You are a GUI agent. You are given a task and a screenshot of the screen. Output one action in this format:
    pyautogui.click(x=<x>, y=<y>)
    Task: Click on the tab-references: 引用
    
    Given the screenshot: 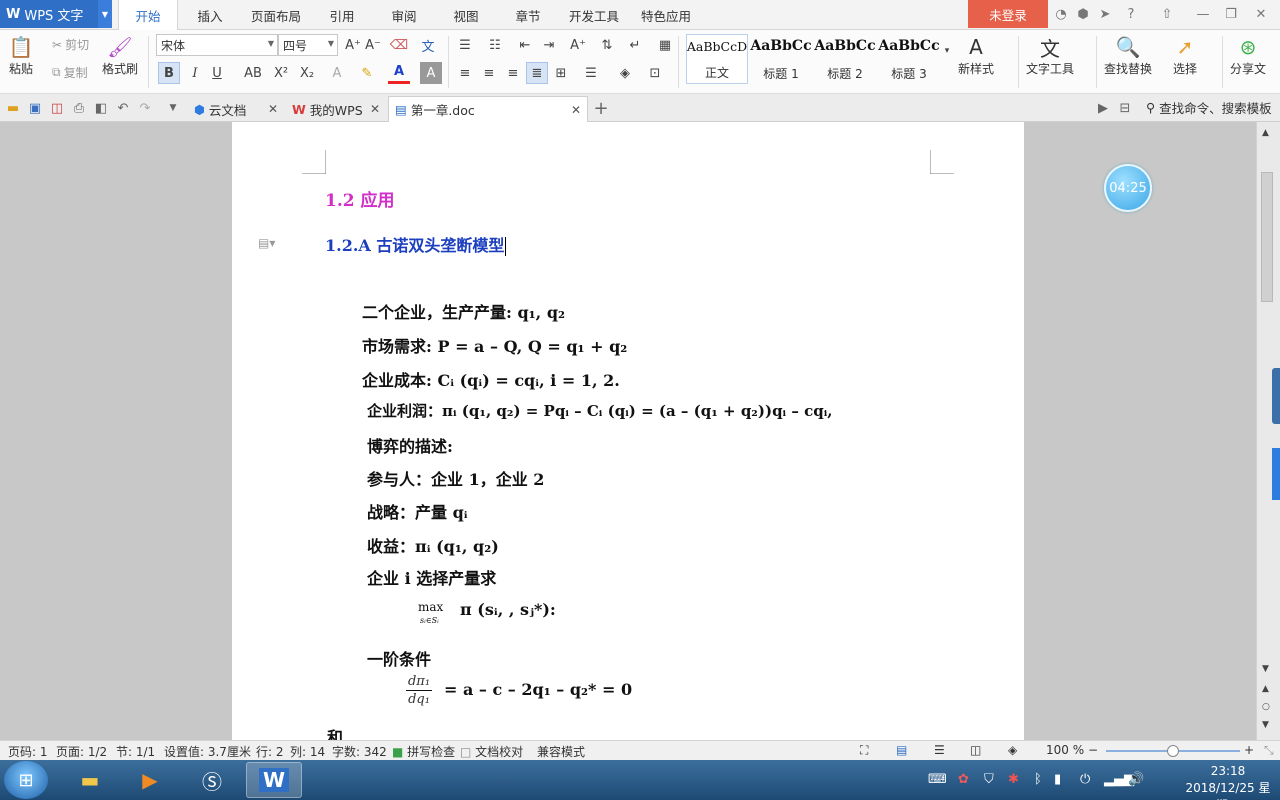 What is the action you would take?
    pyautogui.click(x=342, y=15)
    